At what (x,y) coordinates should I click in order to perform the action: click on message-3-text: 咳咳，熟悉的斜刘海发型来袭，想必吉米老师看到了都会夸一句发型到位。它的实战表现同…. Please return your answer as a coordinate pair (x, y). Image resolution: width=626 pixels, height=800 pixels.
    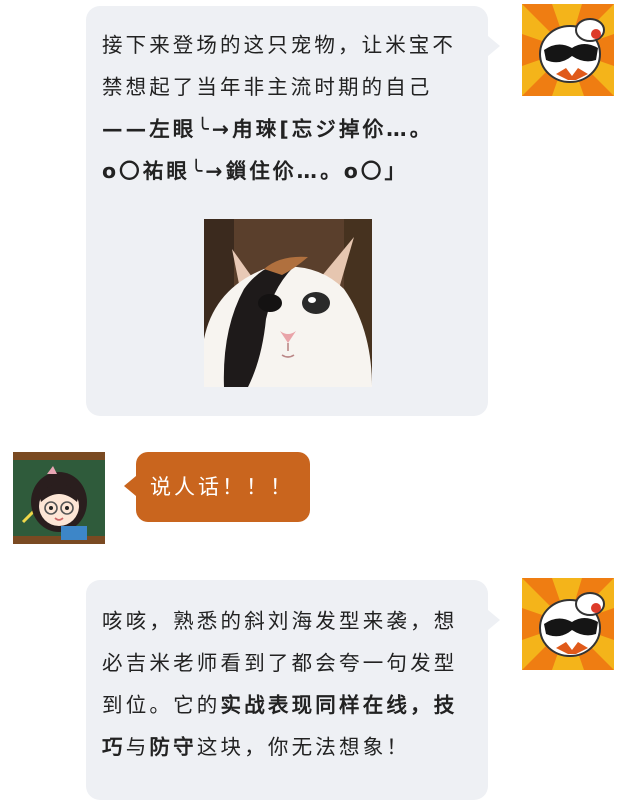
    Looking at the image, I should click on (287, 684).